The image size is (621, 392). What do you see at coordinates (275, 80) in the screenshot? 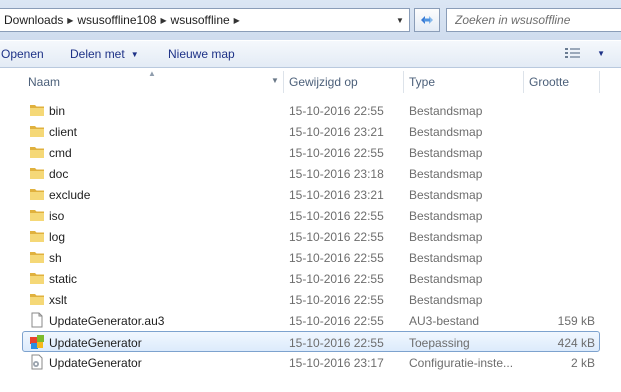
I see `column-filter-dropdown: ▼` at bounding box center [275, 80].